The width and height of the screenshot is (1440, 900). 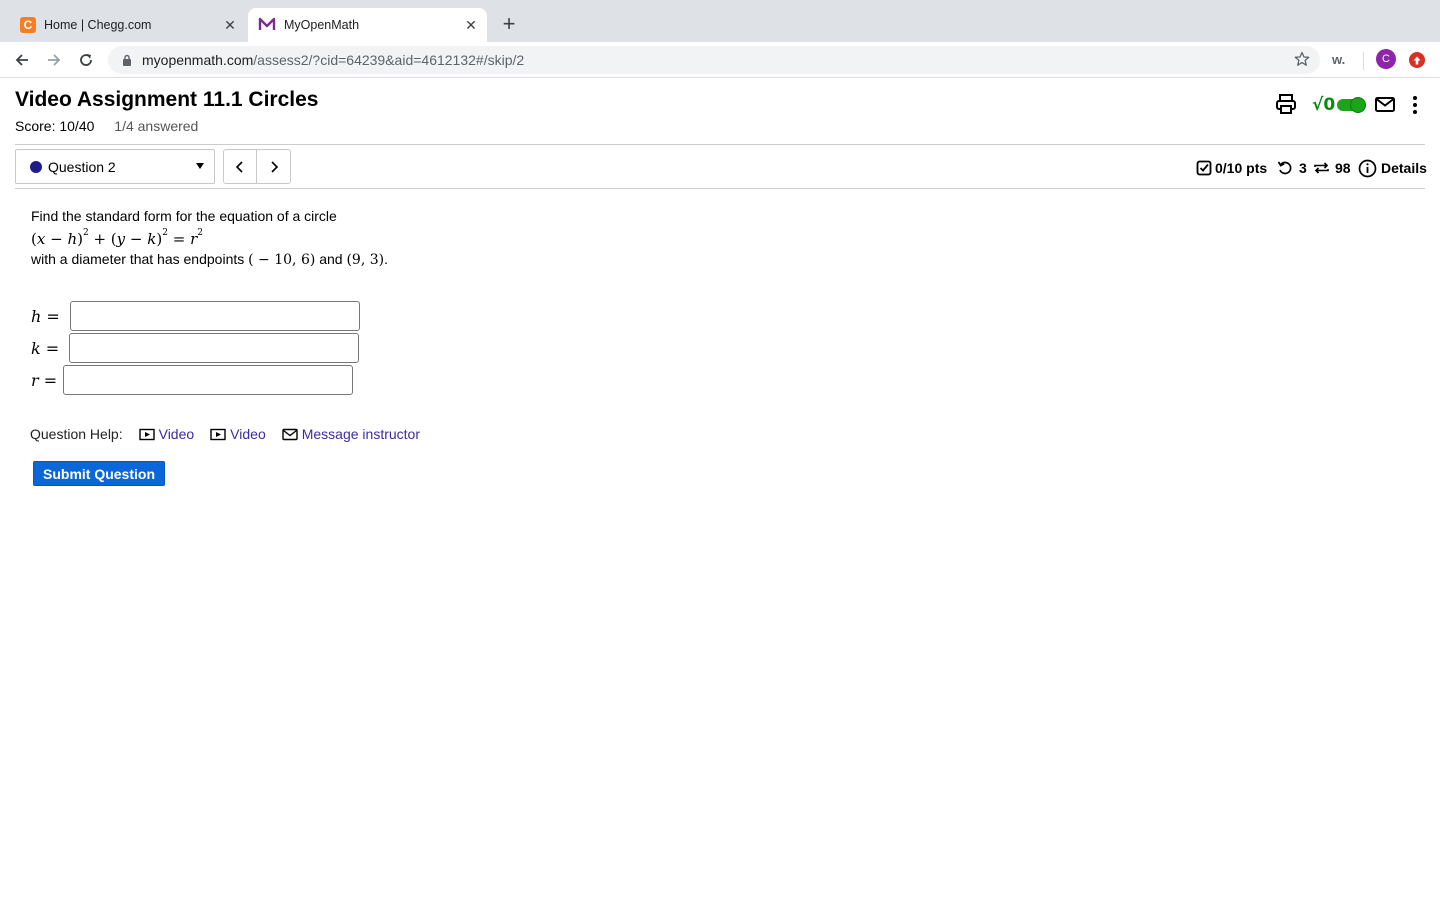 I want to click on chevron-left-icon, so click(x=239, y=166).